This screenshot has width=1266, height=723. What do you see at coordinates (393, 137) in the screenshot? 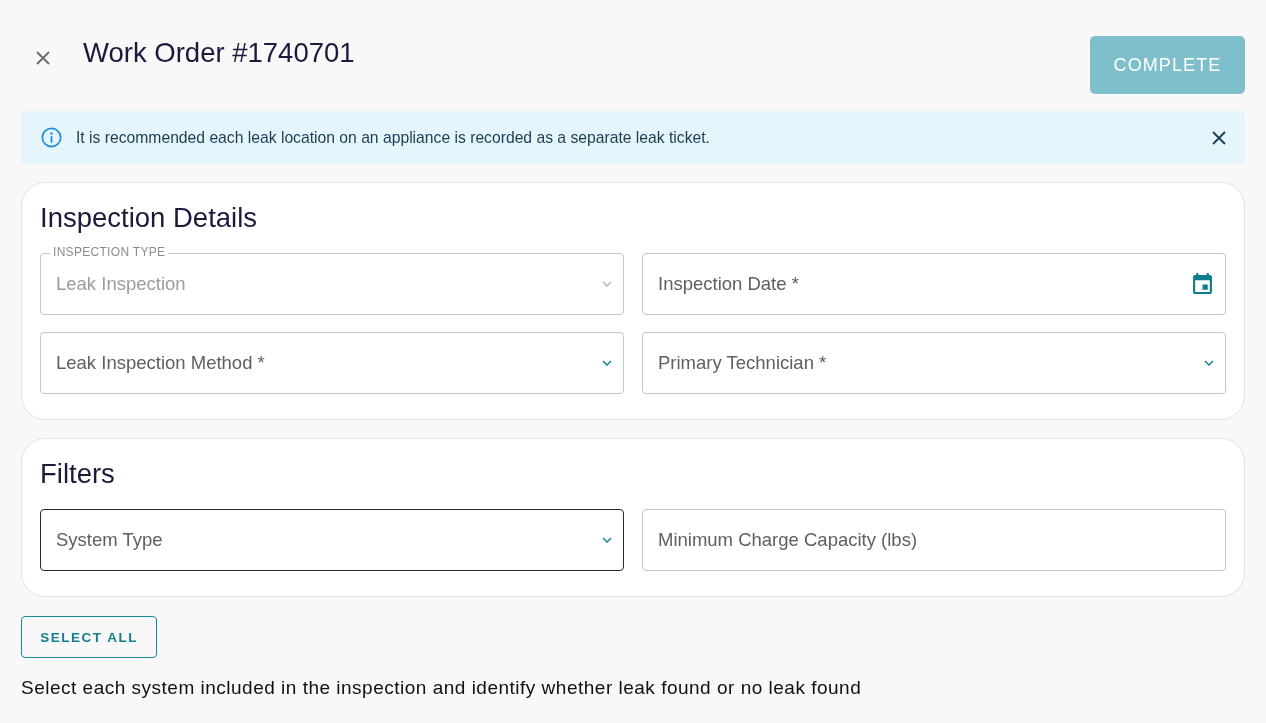
I see `banner-text: It is recommended each leak location on an appliance is recorded as a separate leak ticket.` at bounding box center [393, 137].